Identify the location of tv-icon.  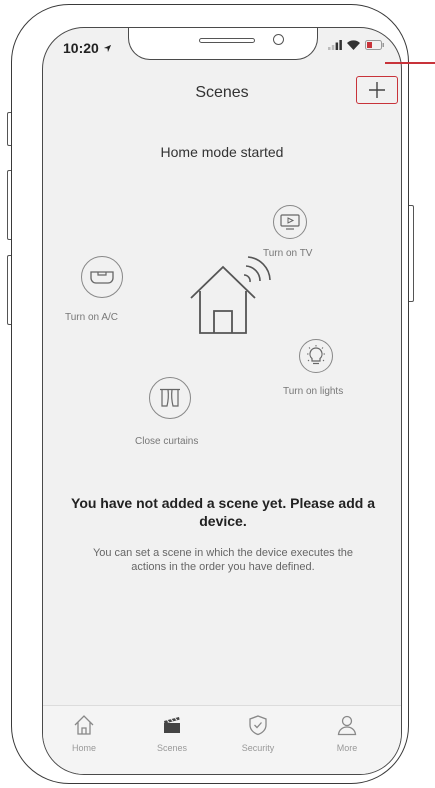
(290, 222).